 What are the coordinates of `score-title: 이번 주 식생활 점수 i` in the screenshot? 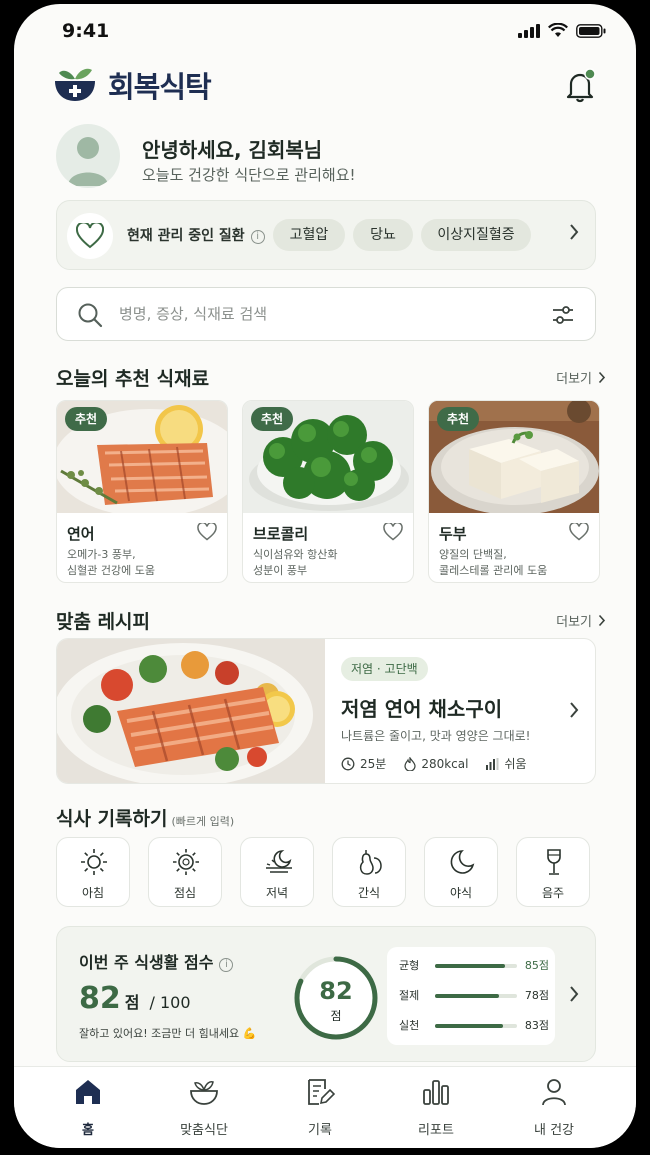 It's located at (156, 961).